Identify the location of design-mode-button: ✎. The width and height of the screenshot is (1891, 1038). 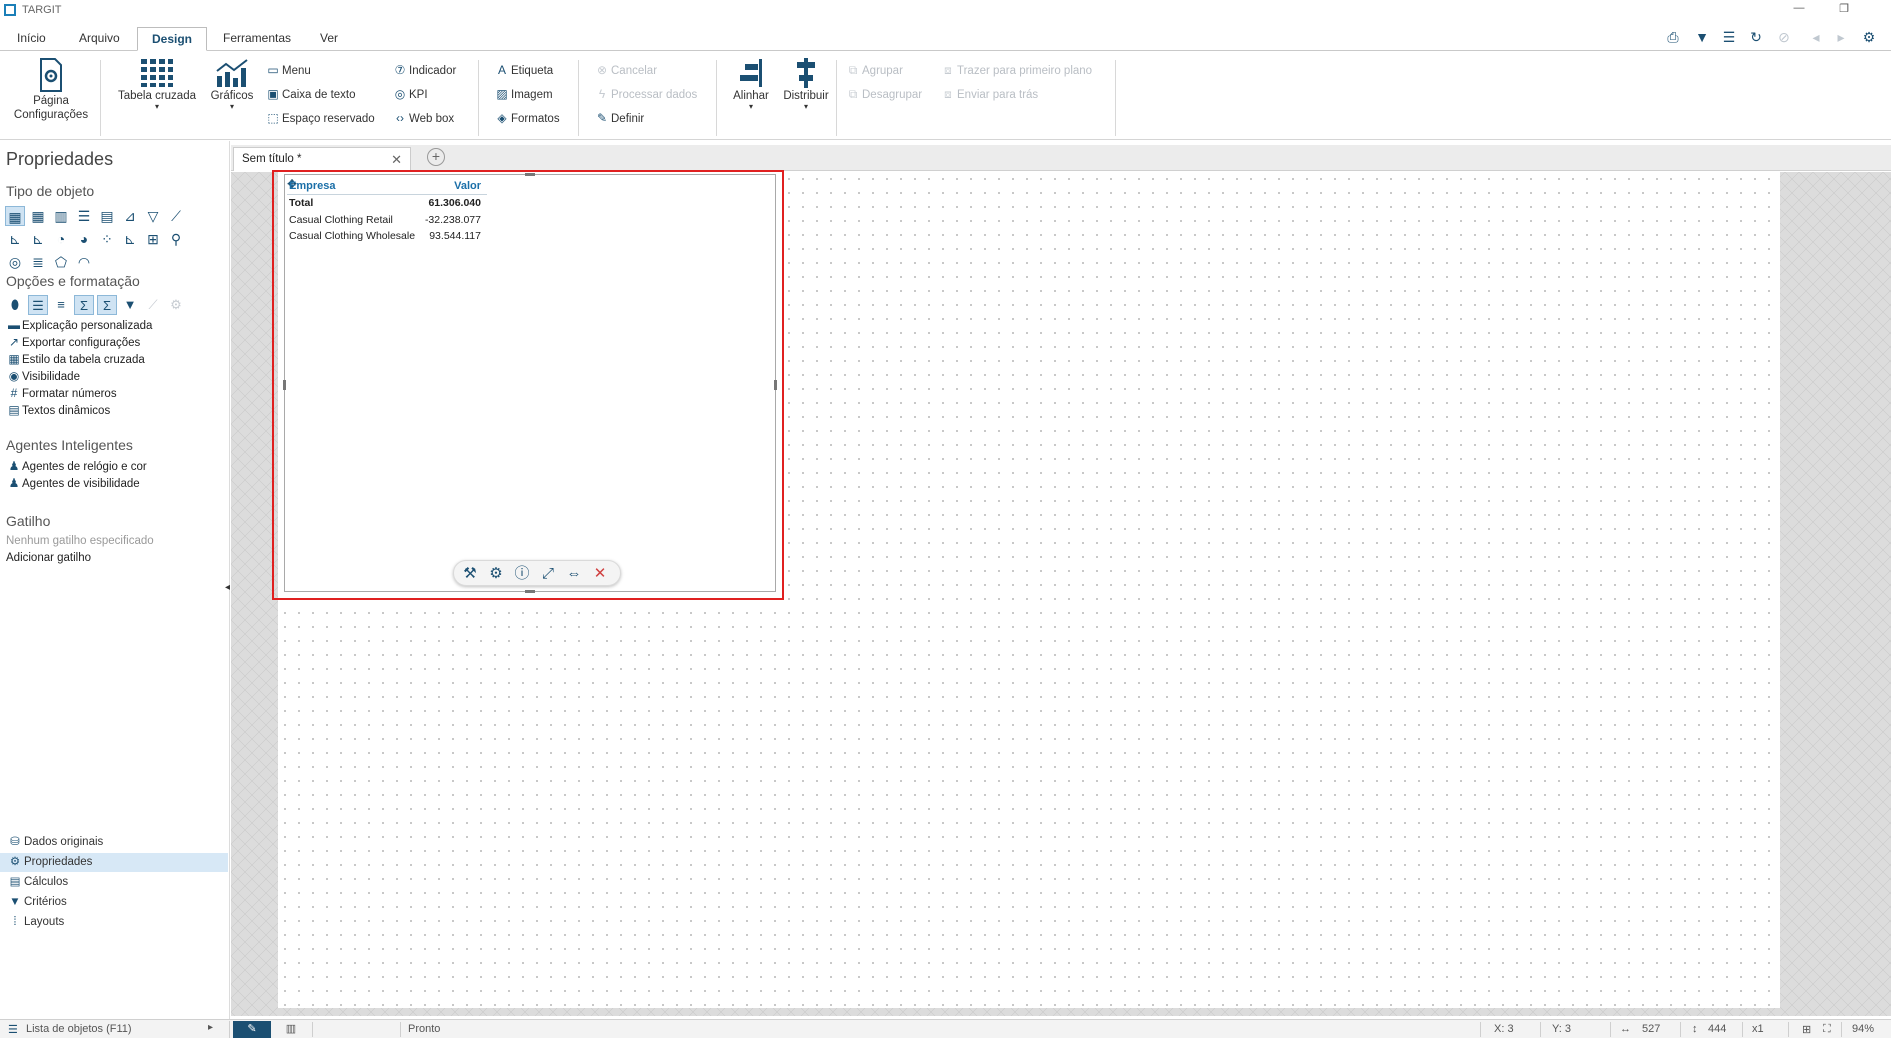
(252, 1029).